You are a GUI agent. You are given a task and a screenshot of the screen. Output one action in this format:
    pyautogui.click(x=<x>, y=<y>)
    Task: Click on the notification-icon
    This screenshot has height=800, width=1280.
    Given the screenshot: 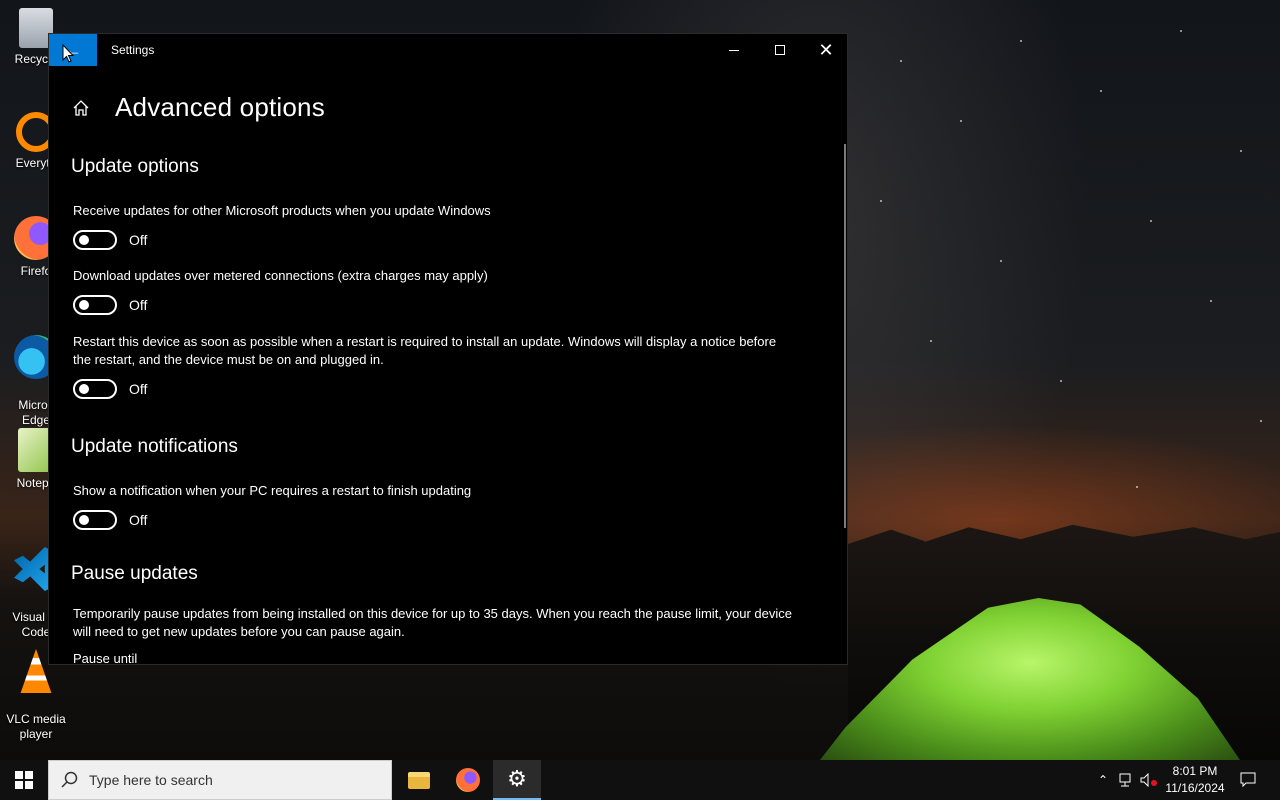 What is the action you would take?
    pyautogui.click(x=1248, y=780)
    